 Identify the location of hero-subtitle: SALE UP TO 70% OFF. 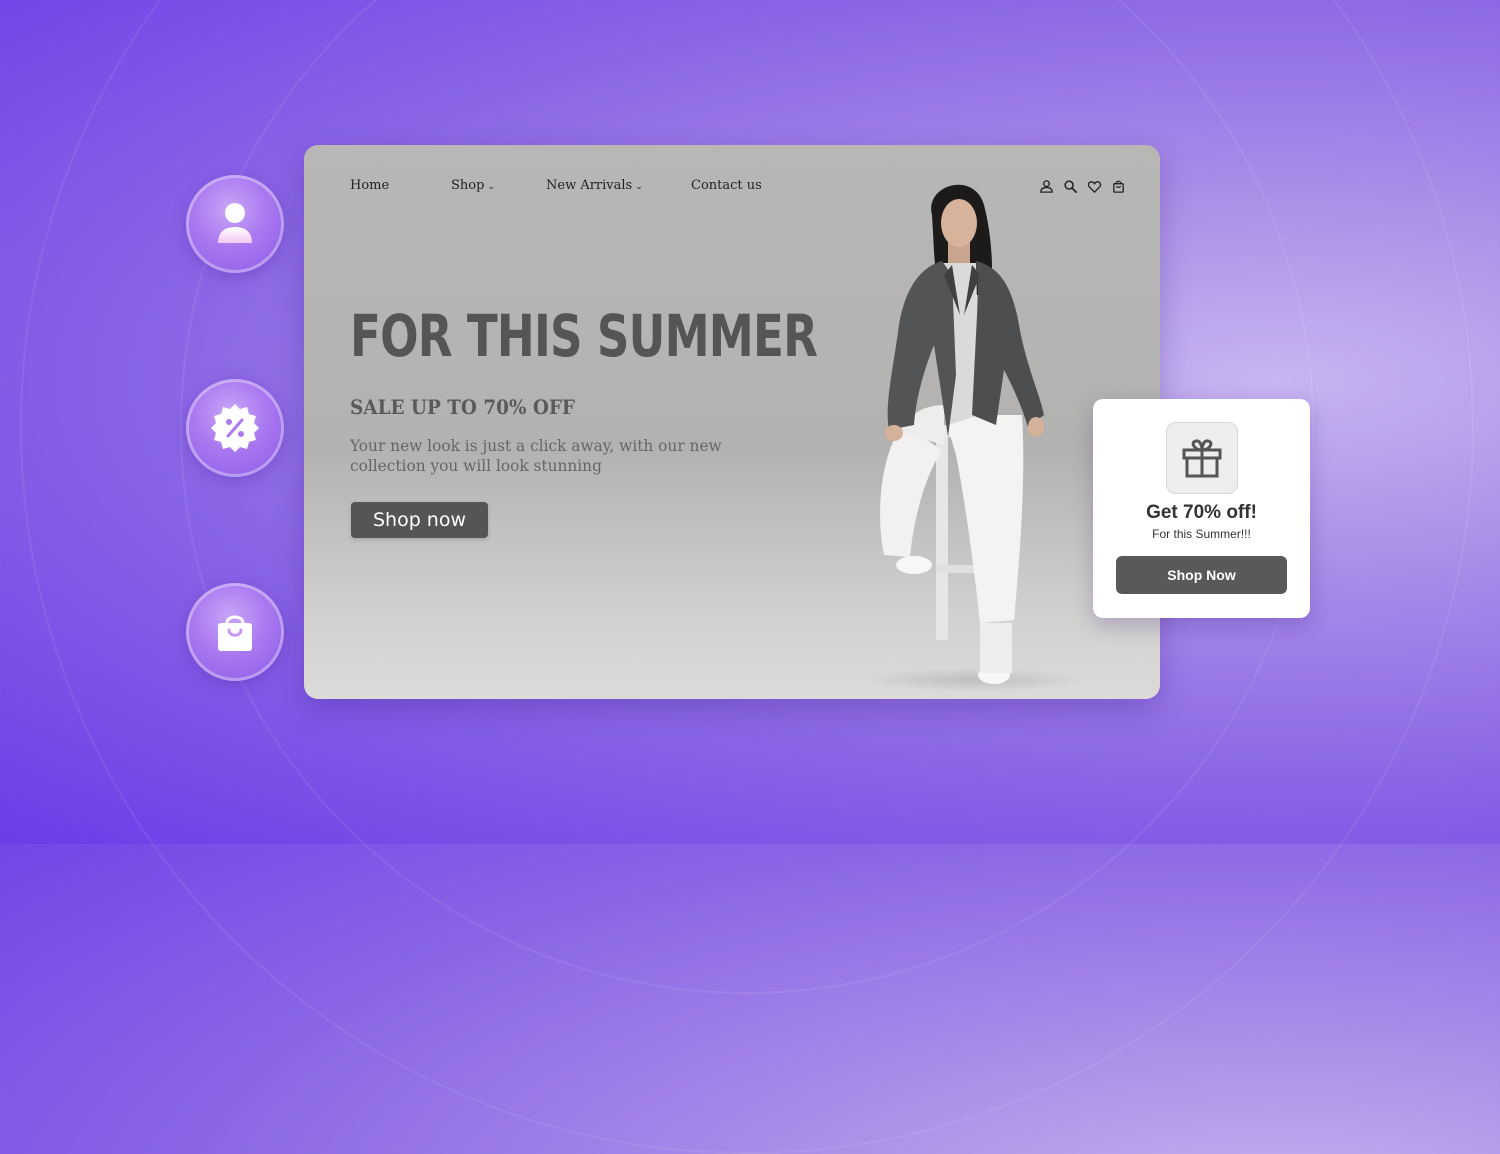
(462, 407).